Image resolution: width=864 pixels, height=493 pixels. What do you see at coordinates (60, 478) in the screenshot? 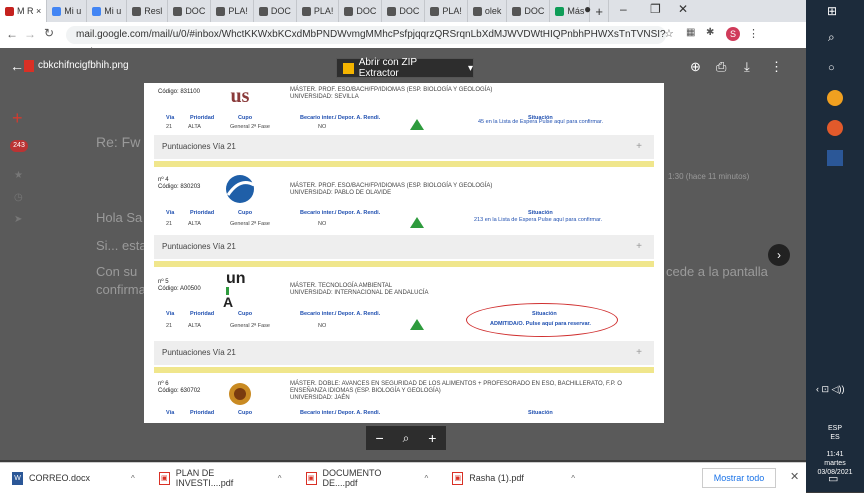
I see `download-name: CORREO.docx` at bounding box center [60, 478].